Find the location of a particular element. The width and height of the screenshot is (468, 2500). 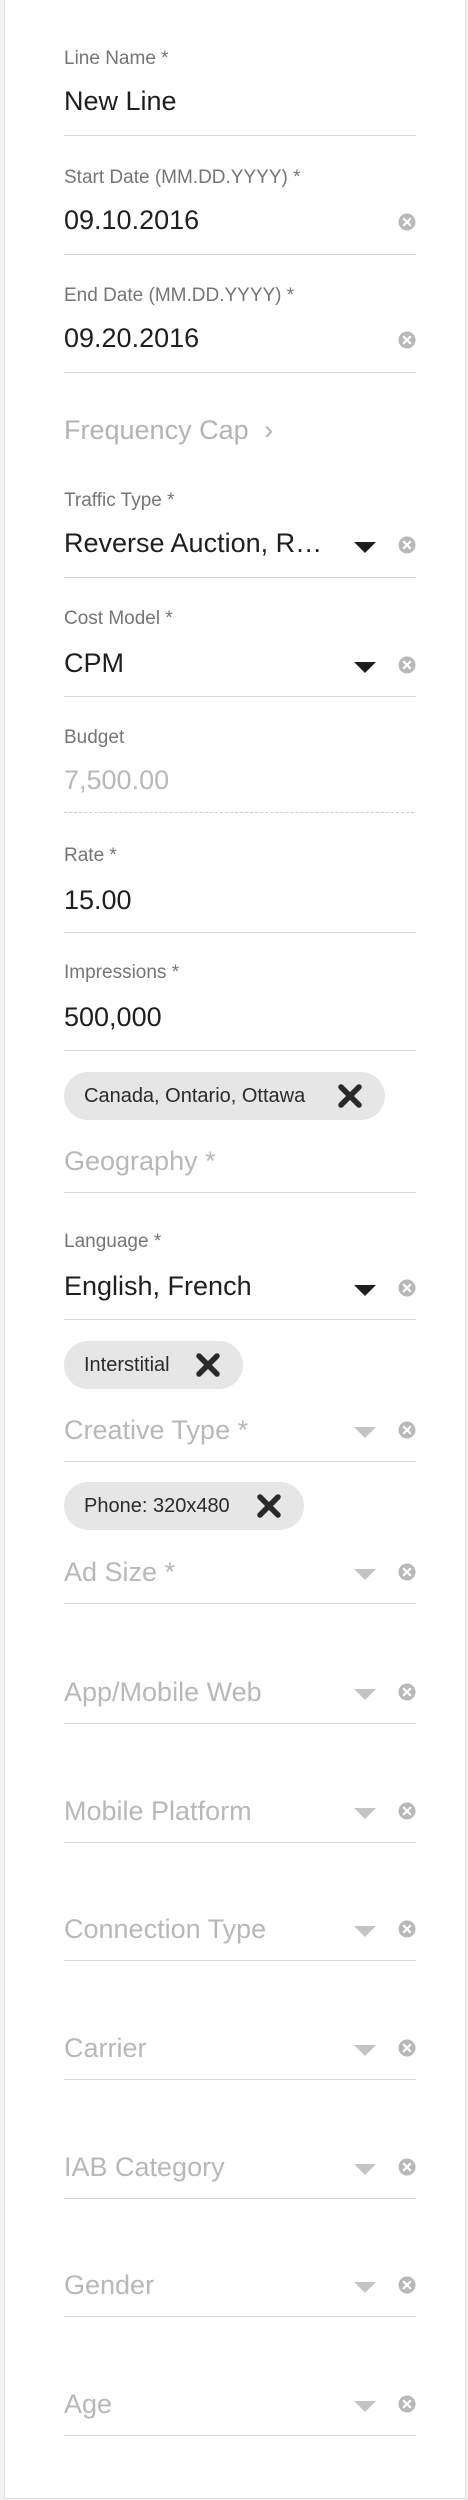

iab-category-placeholder: IAB Category is located at coordinates (144, 2167).